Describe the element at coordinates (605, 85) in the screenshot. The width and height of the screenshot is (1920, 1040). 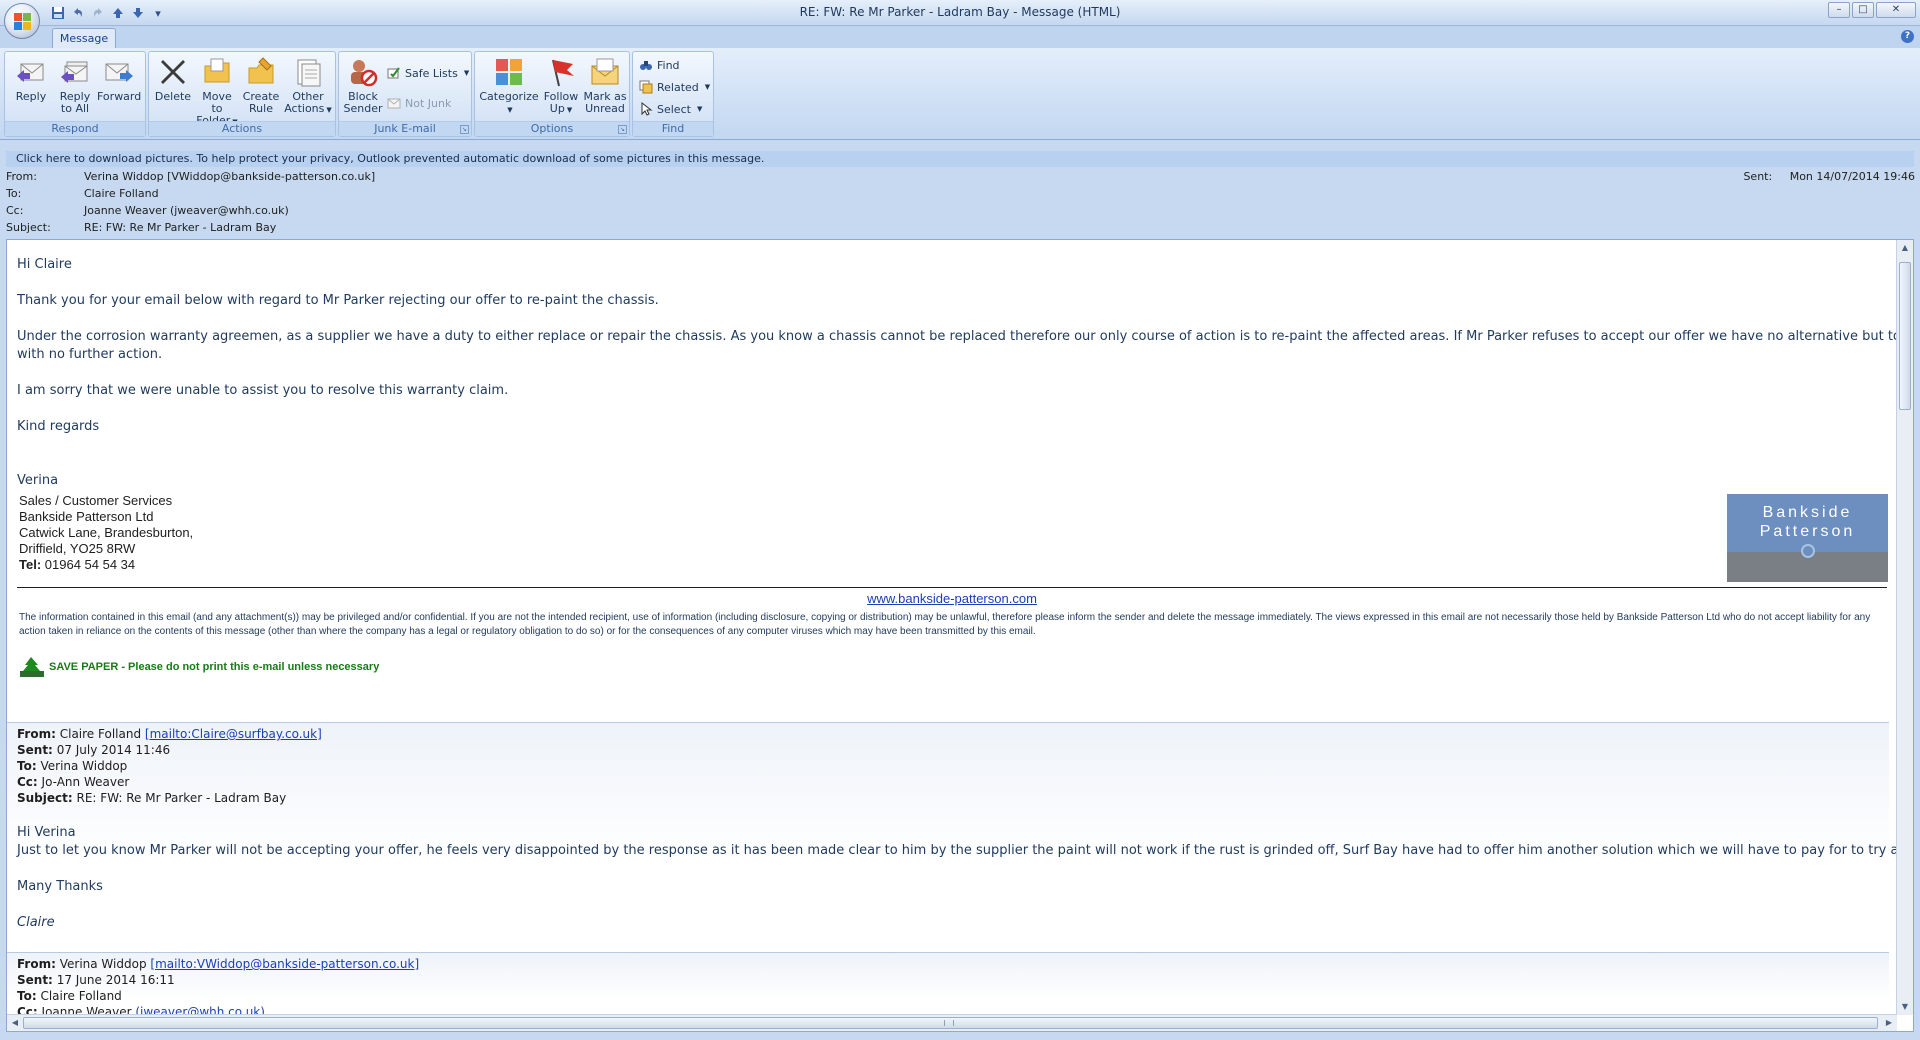
I see `mark-as-unread-button: Mark as Unread` at that location.